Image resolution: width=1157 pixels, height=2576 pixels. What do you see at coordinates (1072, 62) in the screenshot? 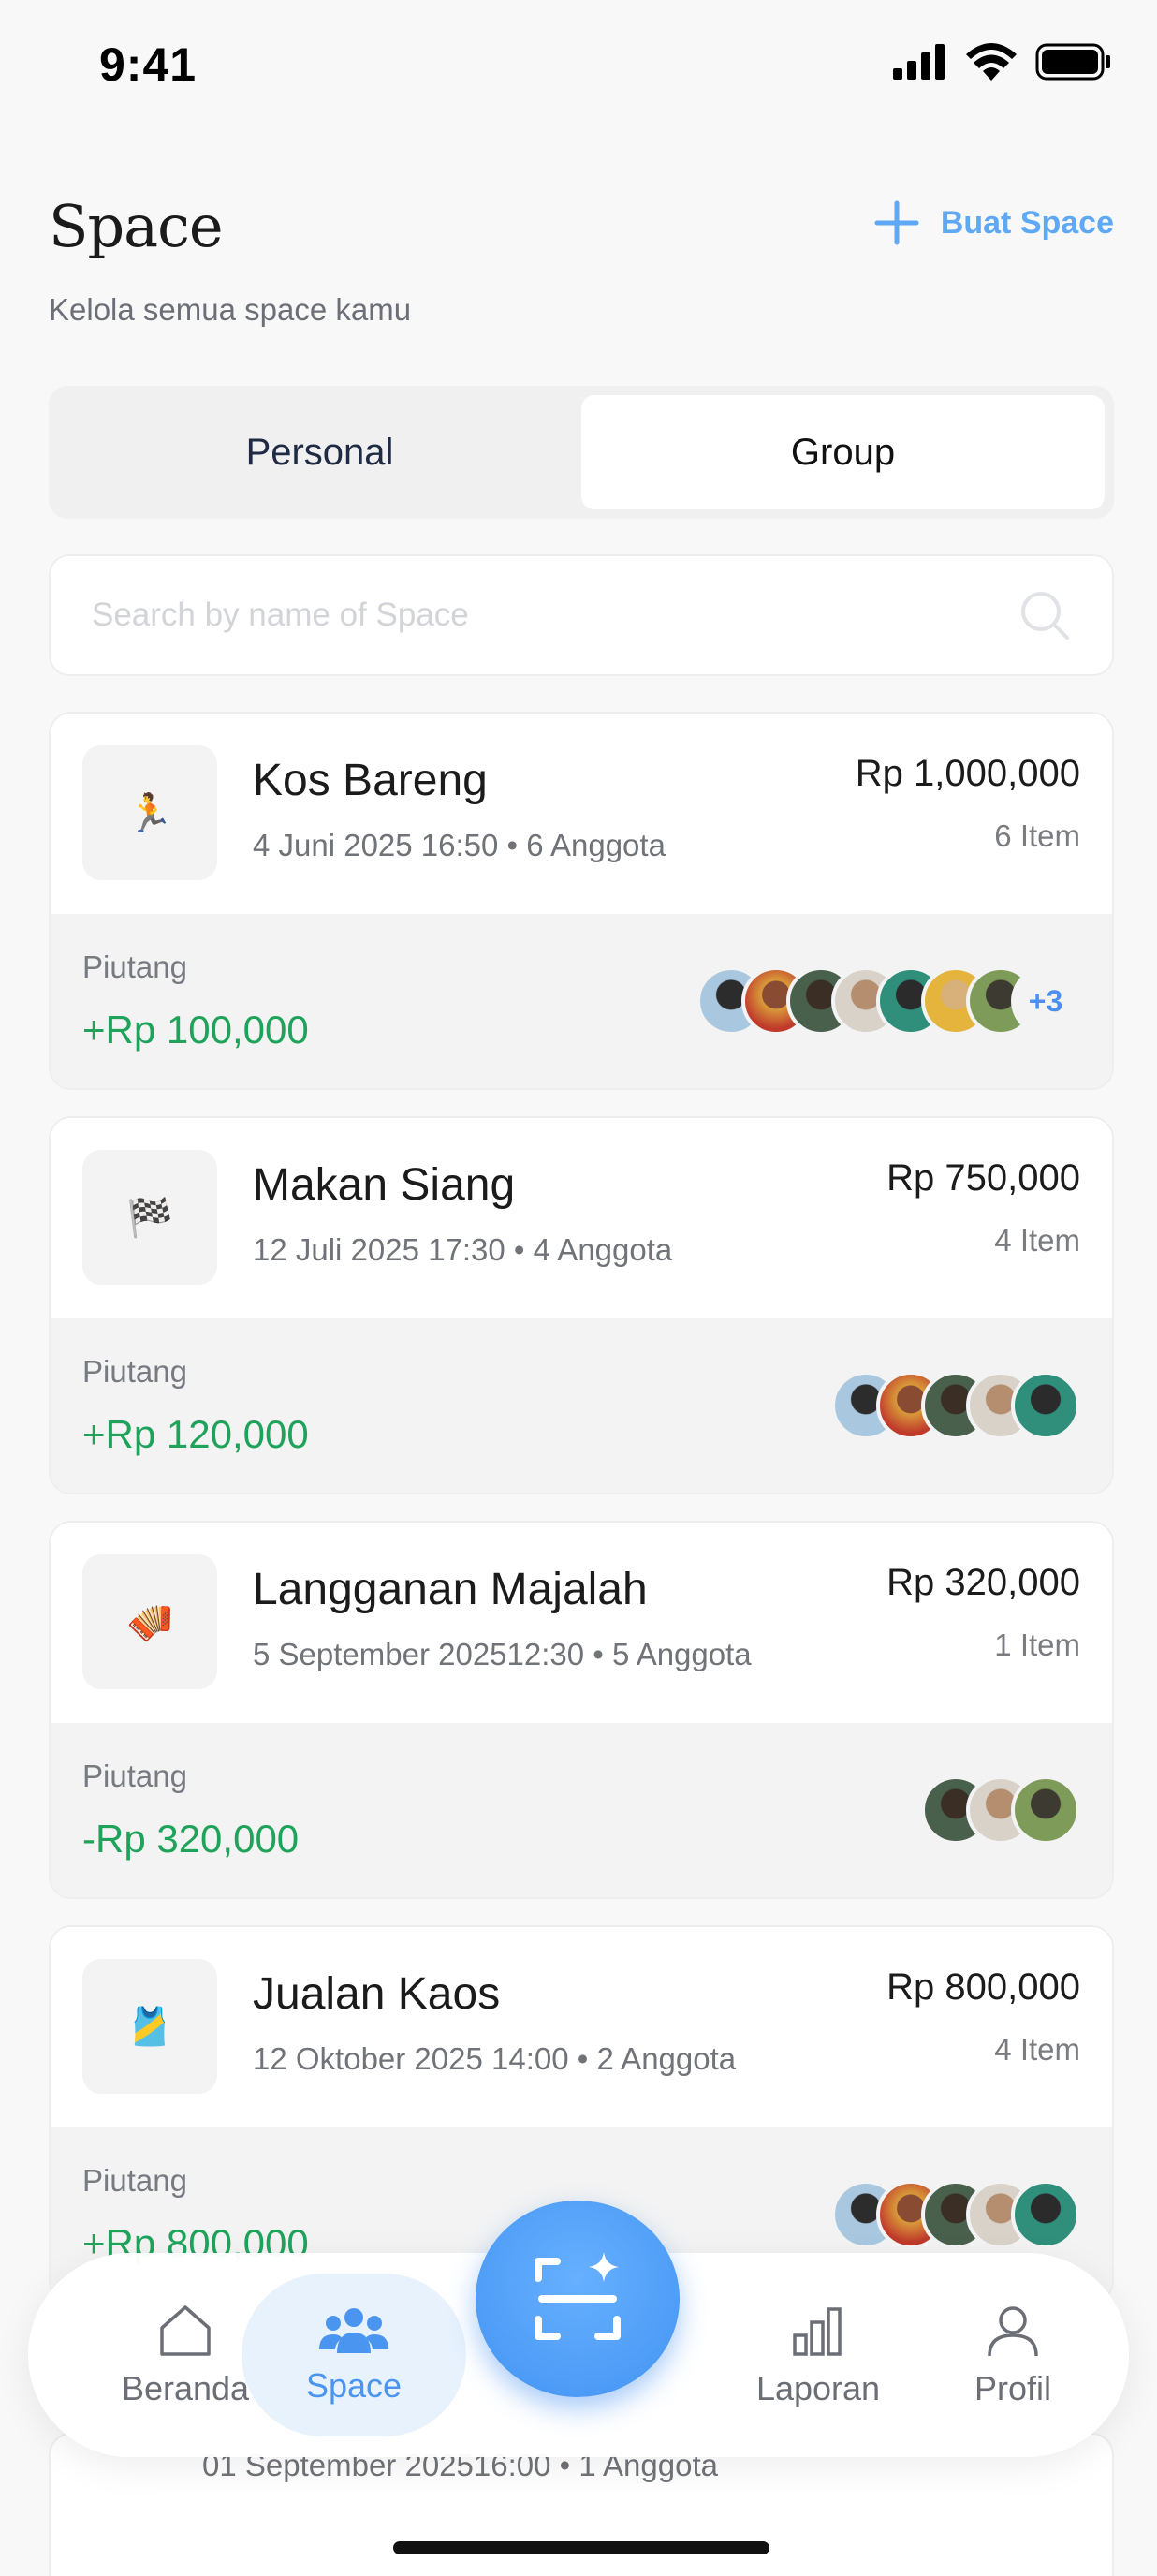
I see `battery-icon` at bounding box center [1072, 62].